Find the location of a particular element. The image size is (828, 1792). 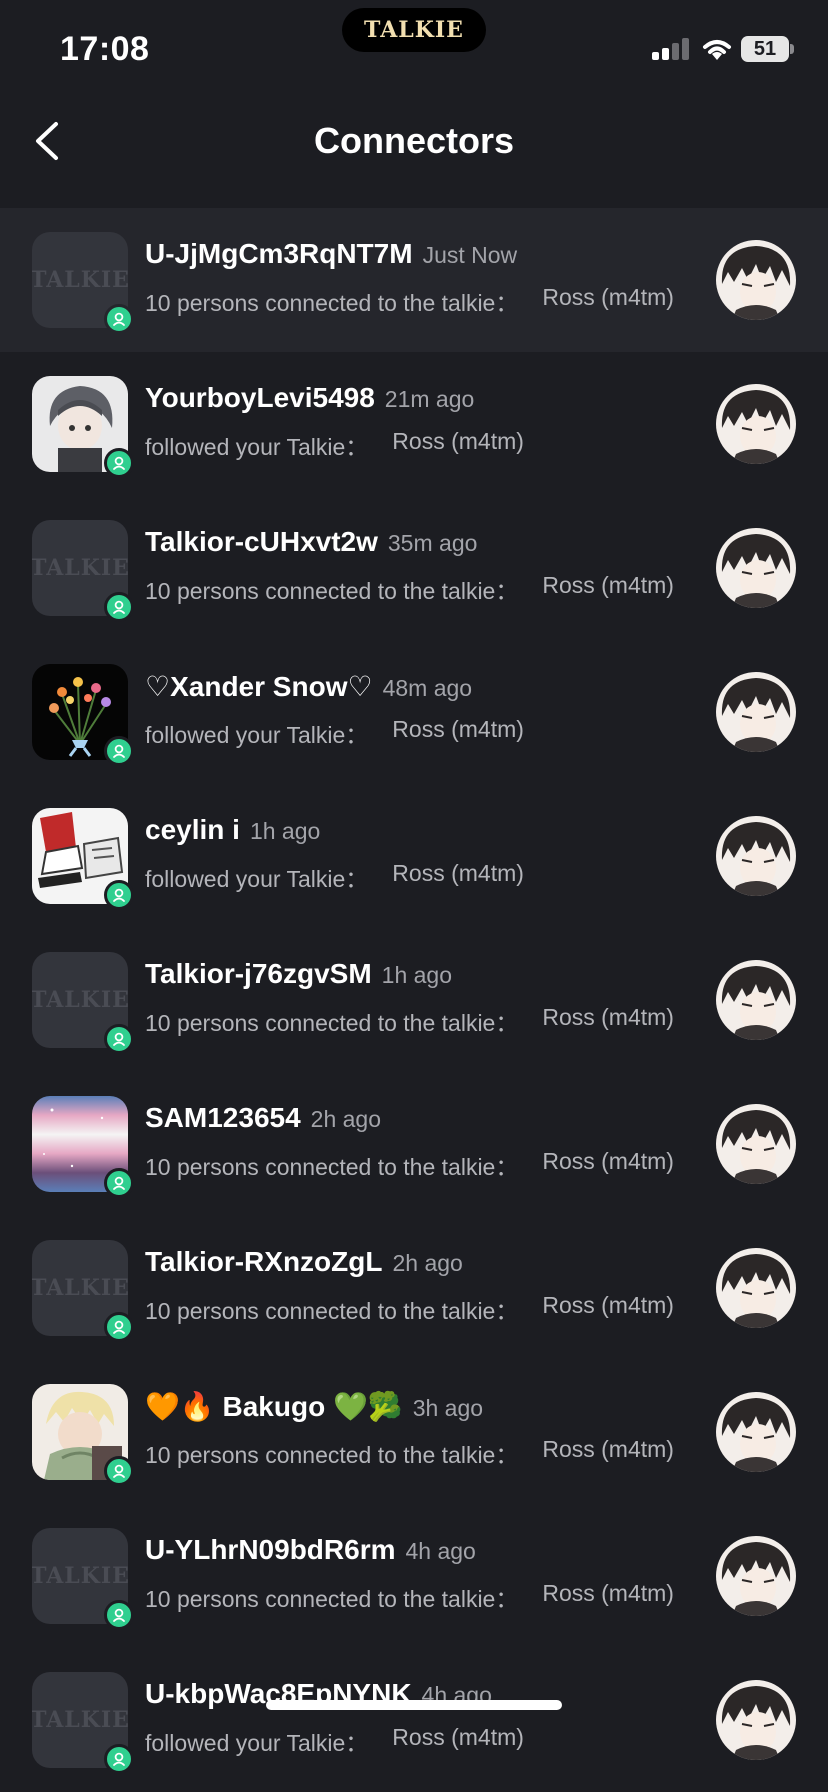

user-name: Talkior-cUHxvt2w is located at coordinates (261, 542).